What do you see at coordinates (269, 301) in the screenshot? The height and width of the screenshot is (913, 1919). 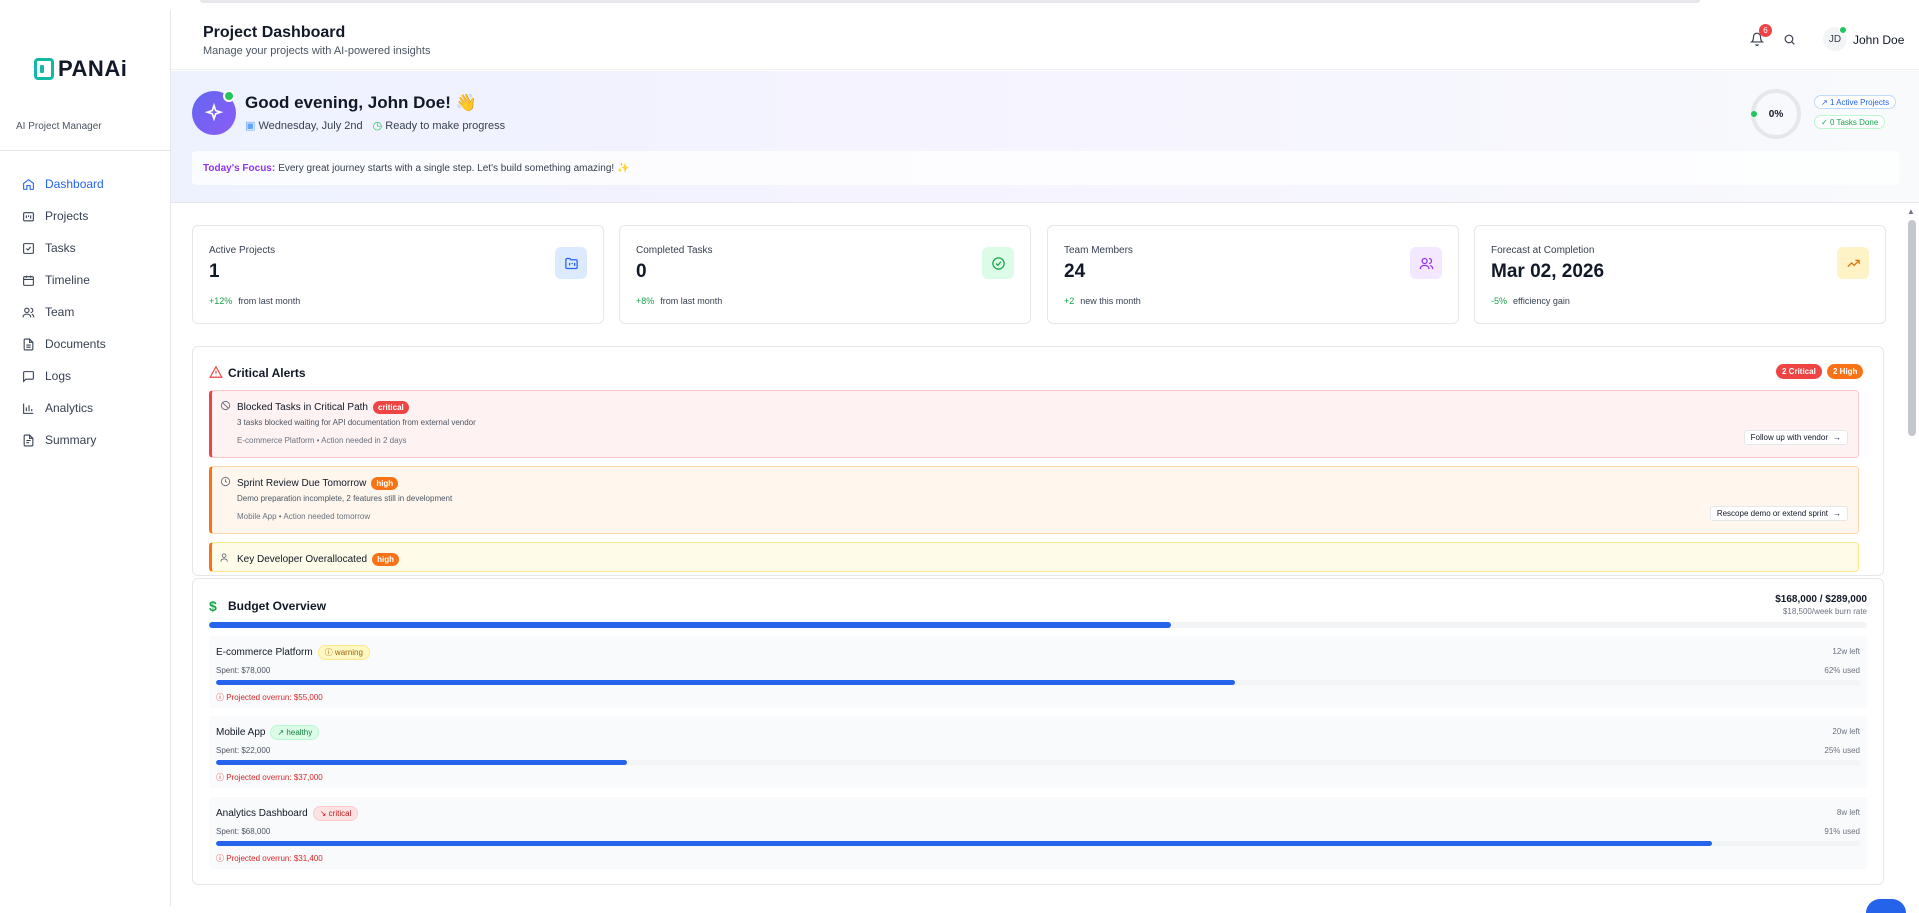 I see `stat-change-note: from last month` at bounding box center [269, 301].